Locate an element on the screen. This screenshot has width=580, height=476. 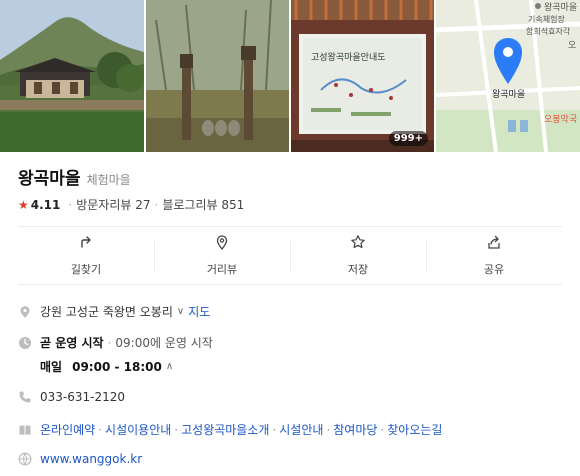
address-row: 강원 고성군 죽왕면 오봉리 ∨ 지도 is located at coordinates (114, 311).